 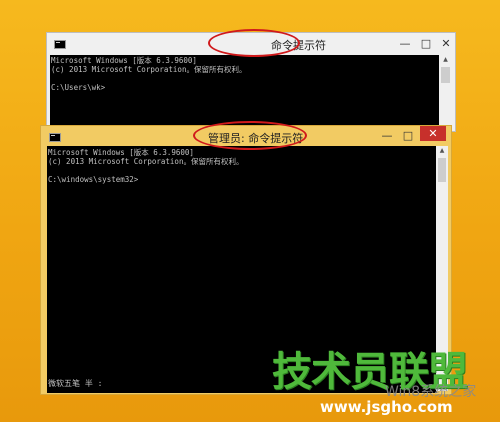 I want to click on title-bar: 管理员: 命令提示符 — □ ✕, so click(x=246, y=136).